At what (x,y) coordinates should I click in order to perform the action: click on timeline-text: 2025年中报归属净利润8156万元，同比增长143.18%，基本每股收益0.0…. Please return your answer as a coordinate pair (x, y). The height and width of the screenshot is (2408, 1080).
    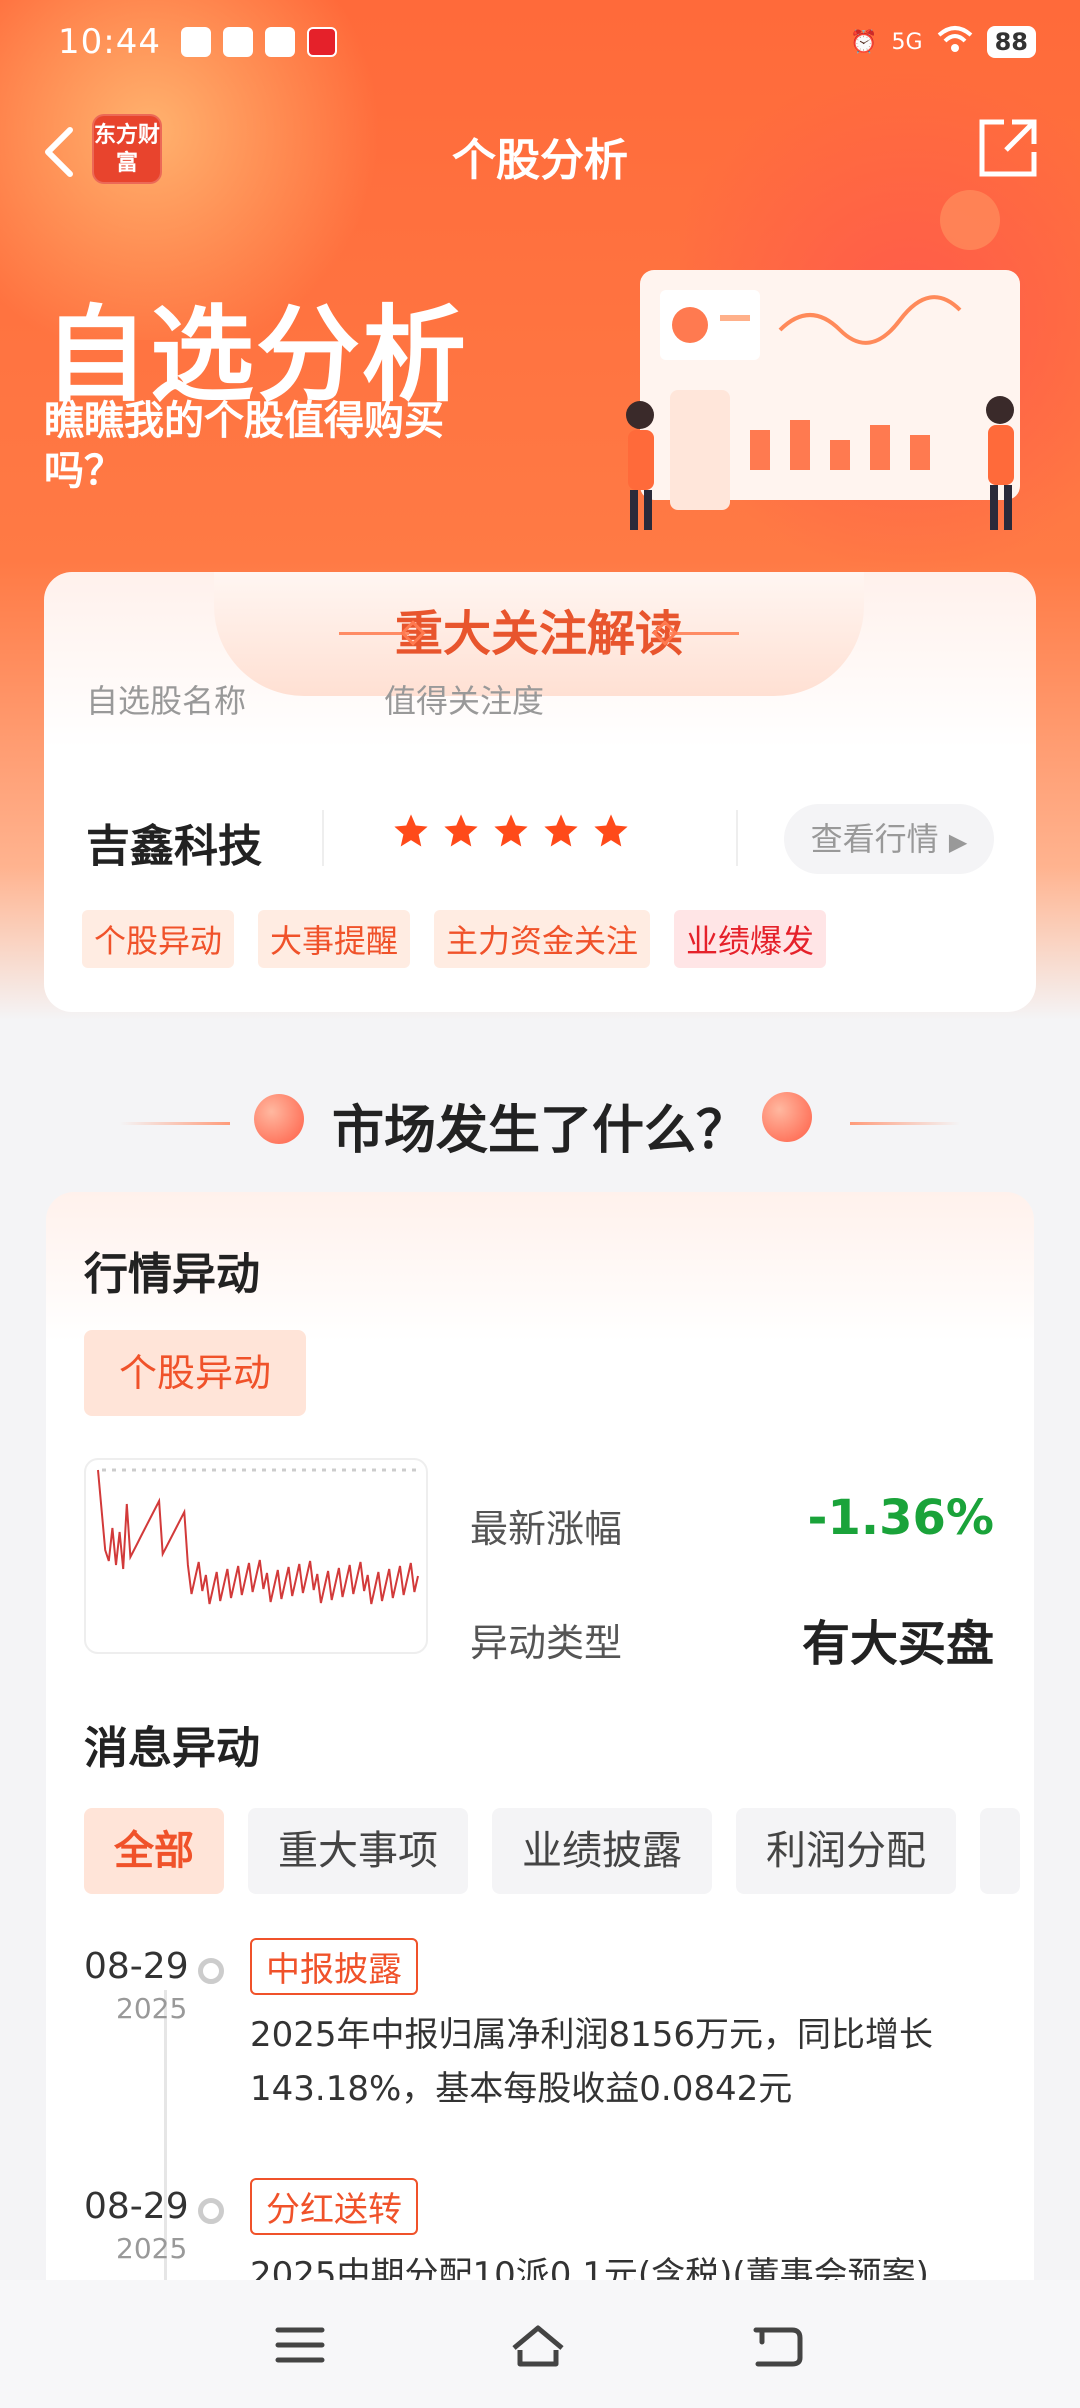
    Looking at the image, I should click on (592, 2062).